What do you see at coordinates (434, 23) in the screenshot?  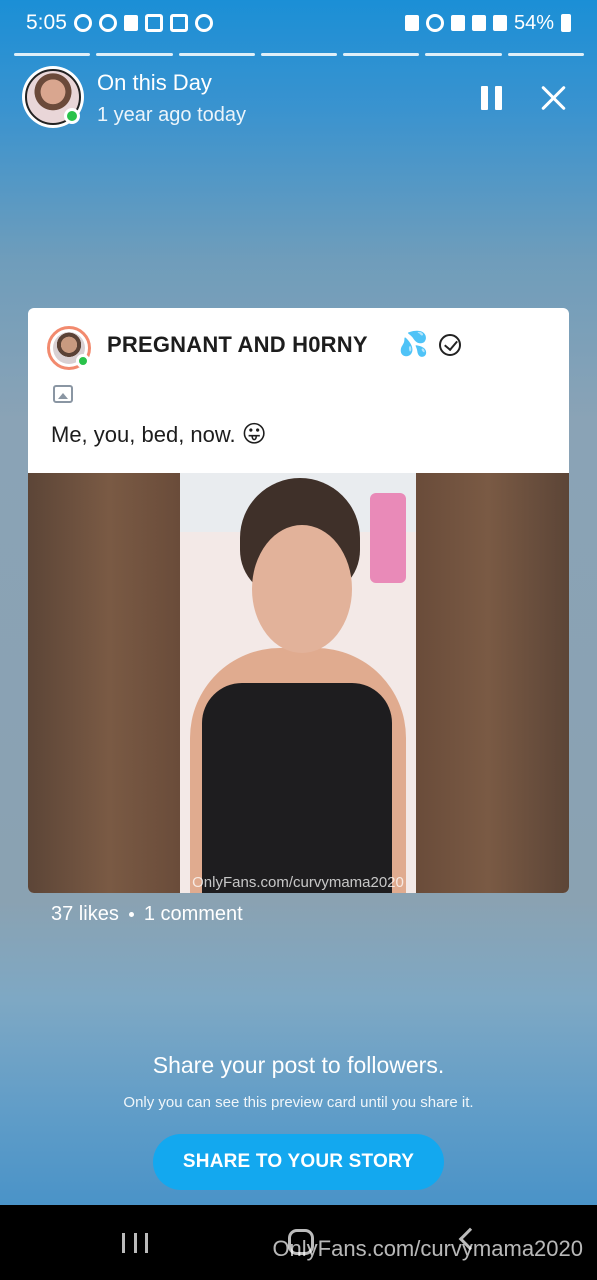 I see `alarm-status-icon` at bounding box center [434, 23].